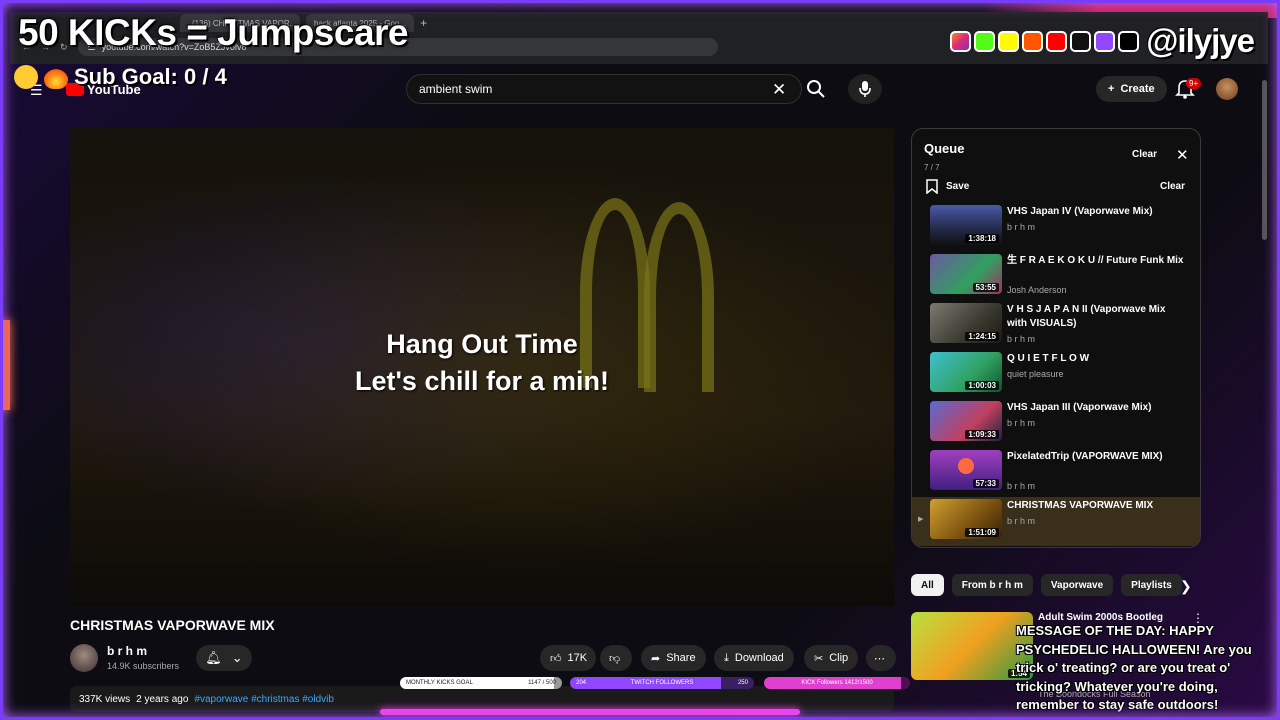 This screenshot has height=720, width=1280. What do you see at coordinates (865, 89) in the screenshot?
I see `voice-search-button` at bounding box center [865, 89].